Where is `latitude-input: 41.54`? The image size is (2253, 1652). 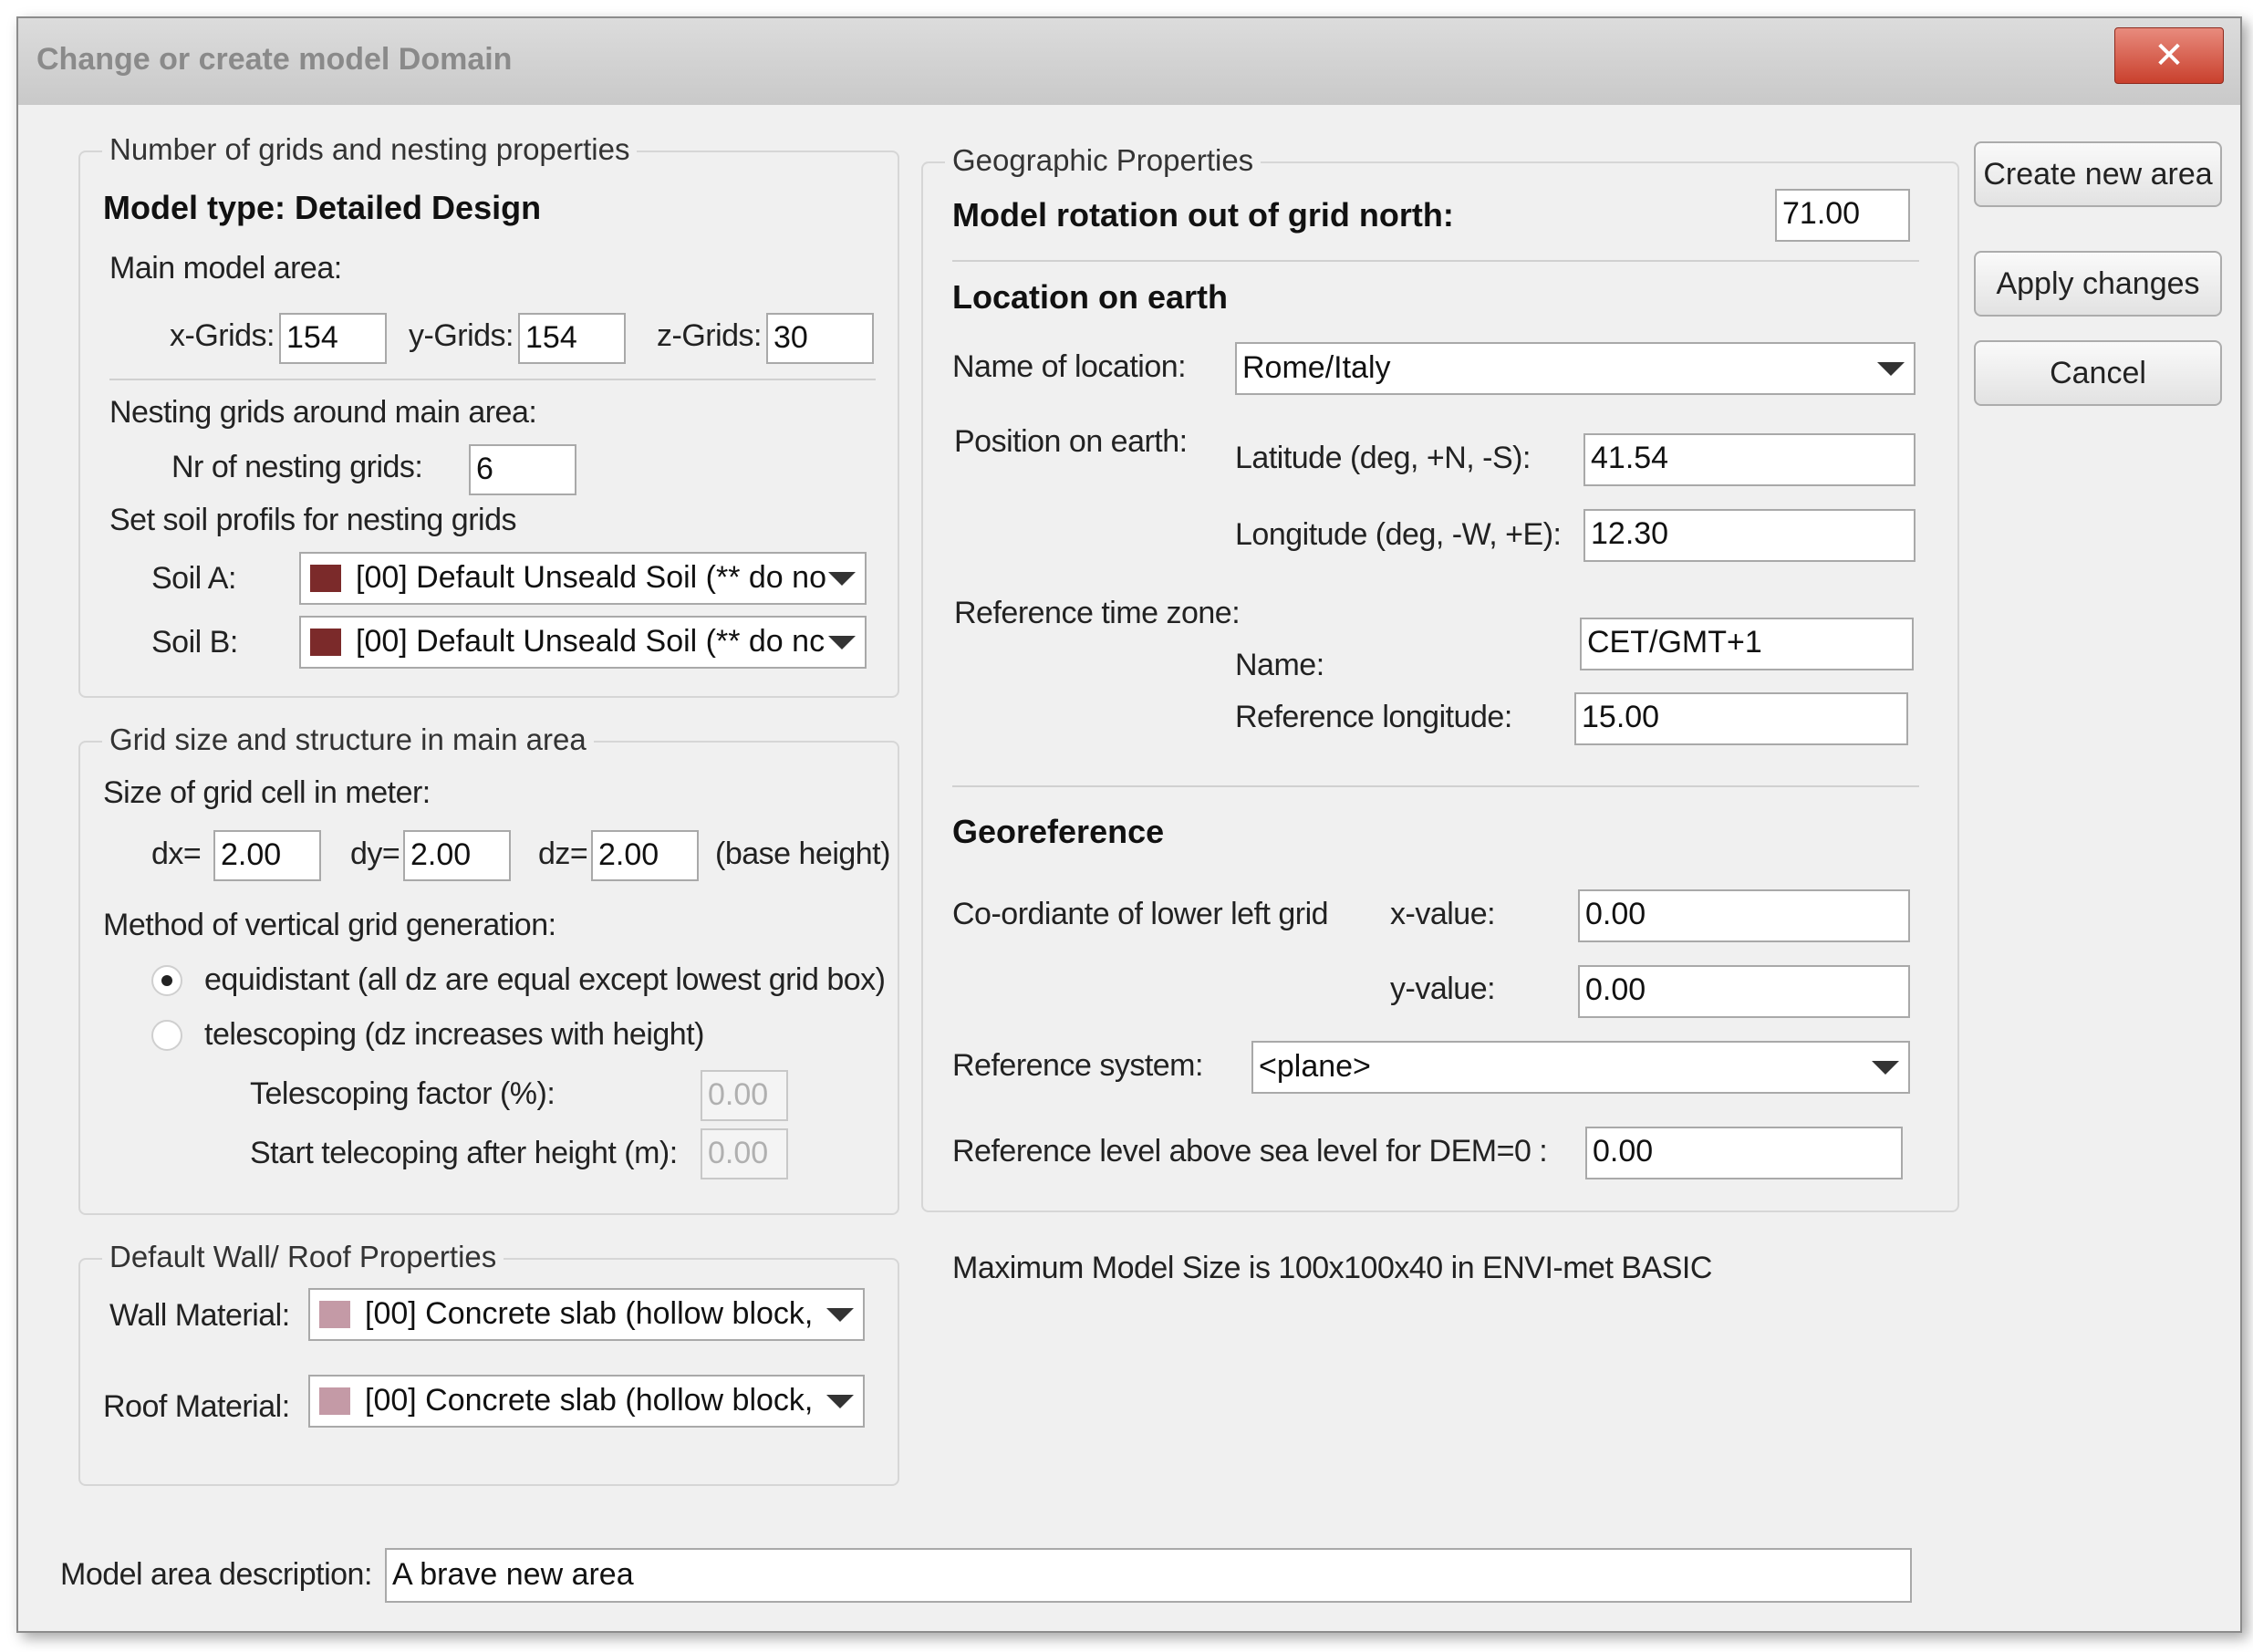 latitude-input: 41.54 is located at coordinates (1749, 460).